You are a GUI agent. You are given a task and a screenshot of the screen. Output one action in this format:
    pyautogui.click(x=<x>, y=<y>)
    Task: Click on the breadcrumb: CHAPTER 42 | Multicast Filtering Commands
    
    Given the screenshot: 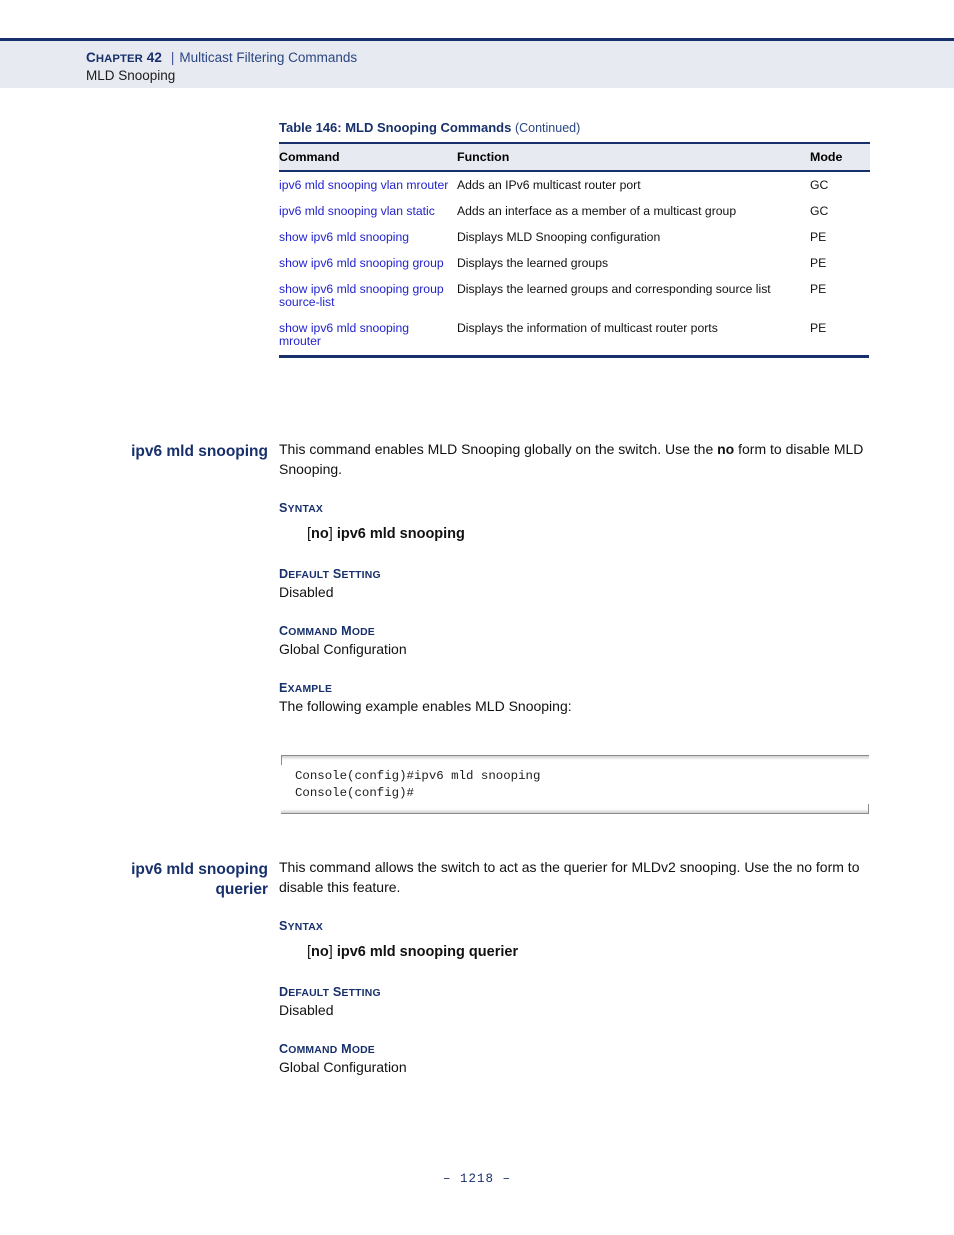 What is the action you would take?
    pyautogui.click(x=221, y=57)
    